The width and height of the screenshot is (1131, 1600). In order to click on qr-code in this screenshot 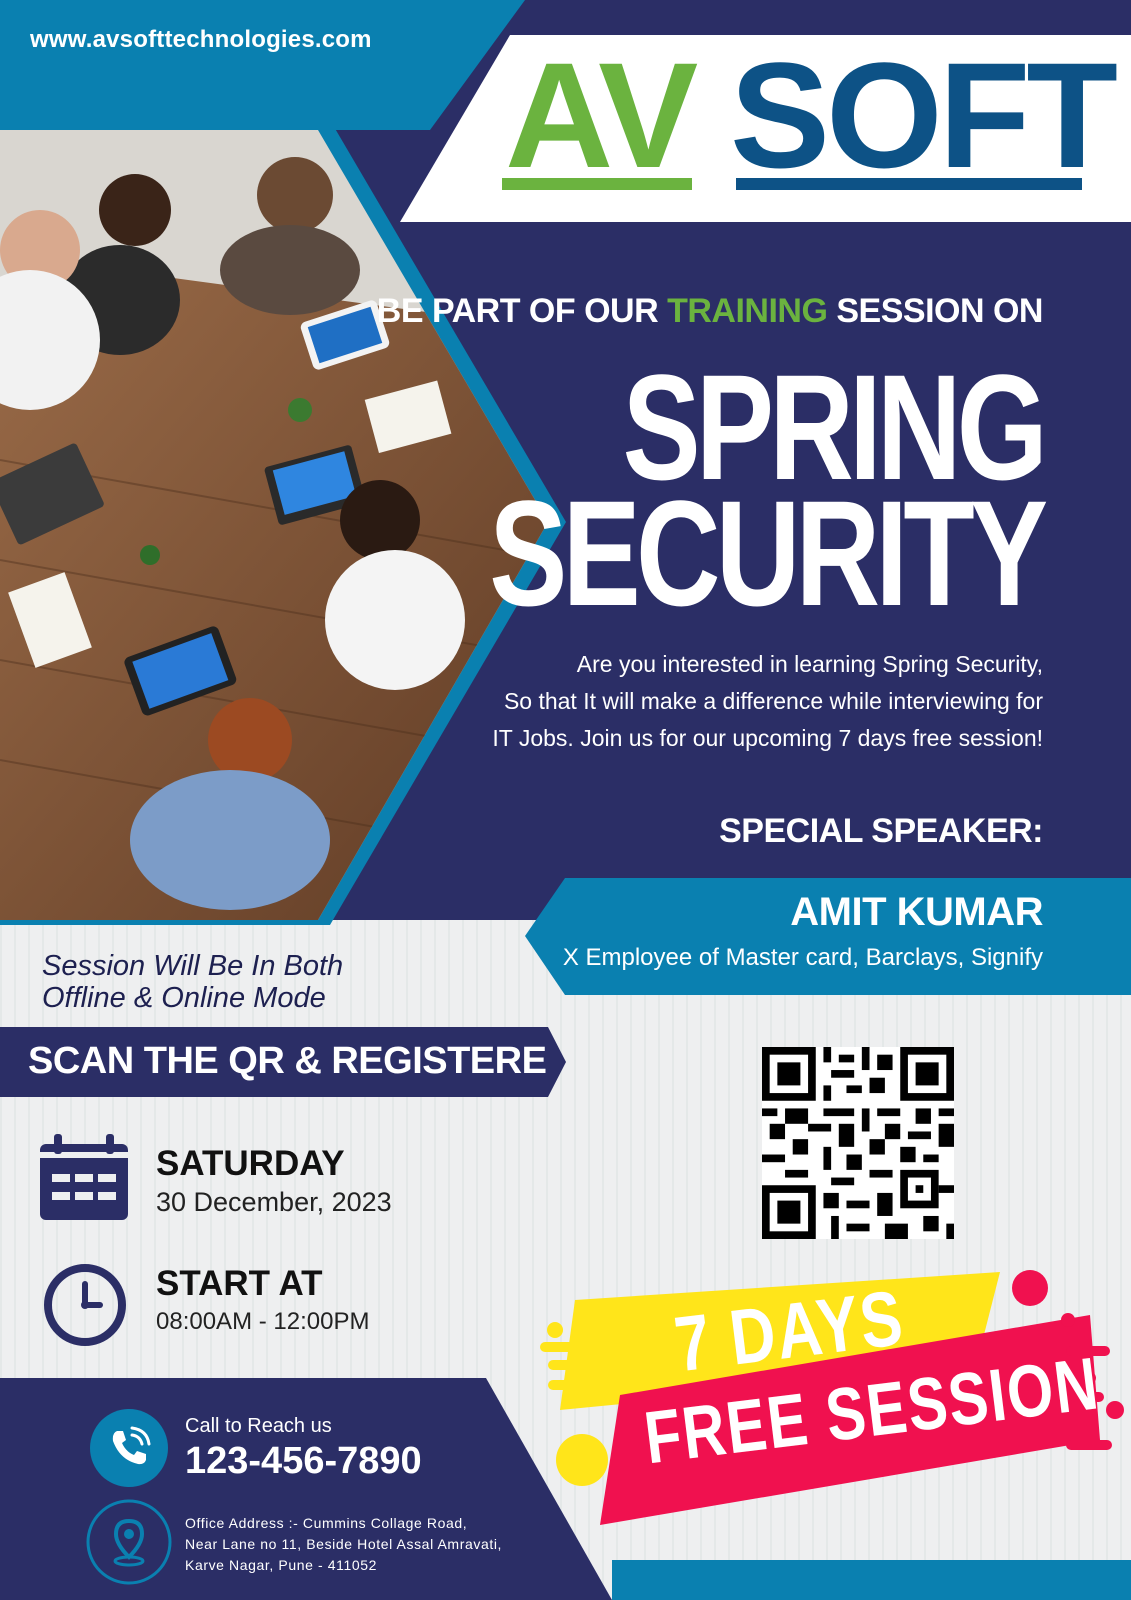, I will do `click(858, 1143)`.